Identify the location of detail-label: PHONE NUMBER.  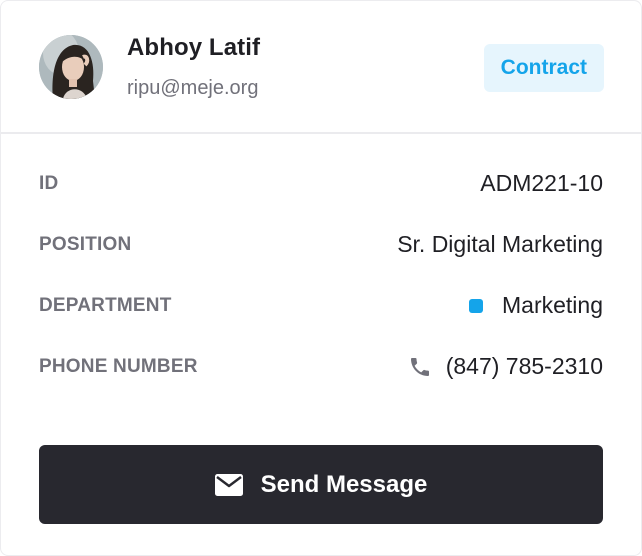
(118, 366).